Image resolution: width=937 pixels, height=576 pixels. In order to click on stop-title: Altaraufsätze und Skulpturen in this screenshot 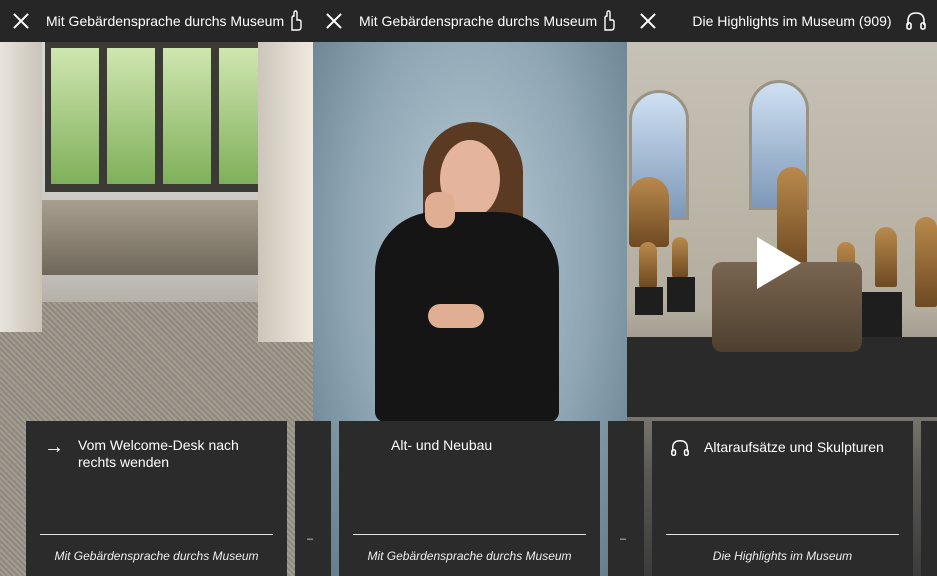, I will do `click(794, 447)`.